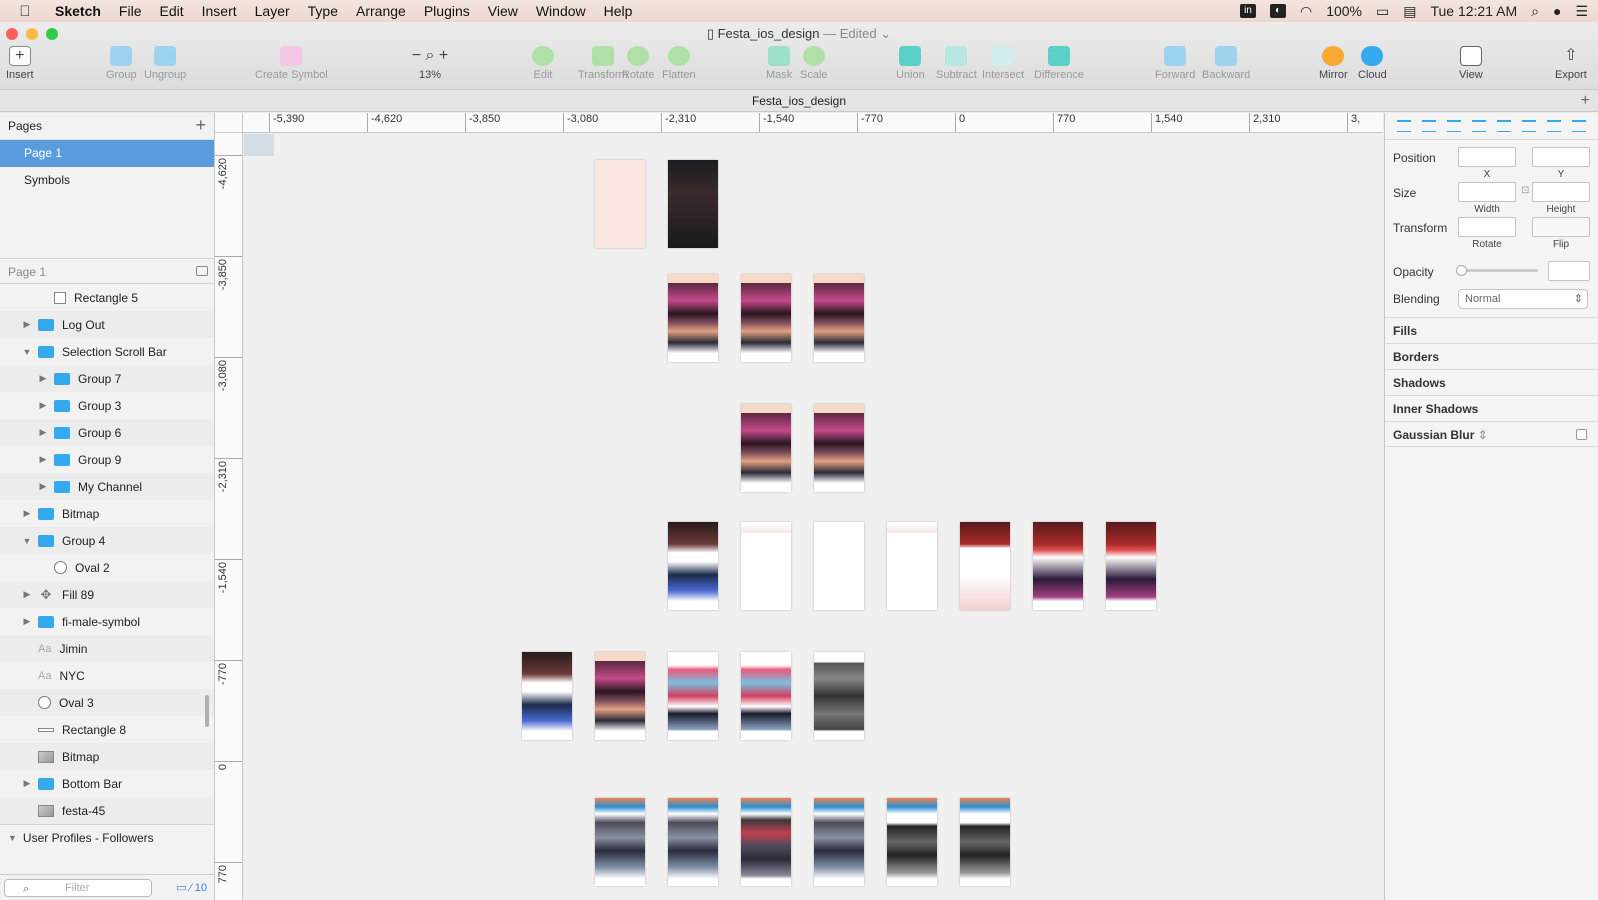 The height and width of the screenshot is (900, 1598). Describe the element at coordinates (107, 702) in the screenshot. I see `layer-row: Oval 3` at that location.